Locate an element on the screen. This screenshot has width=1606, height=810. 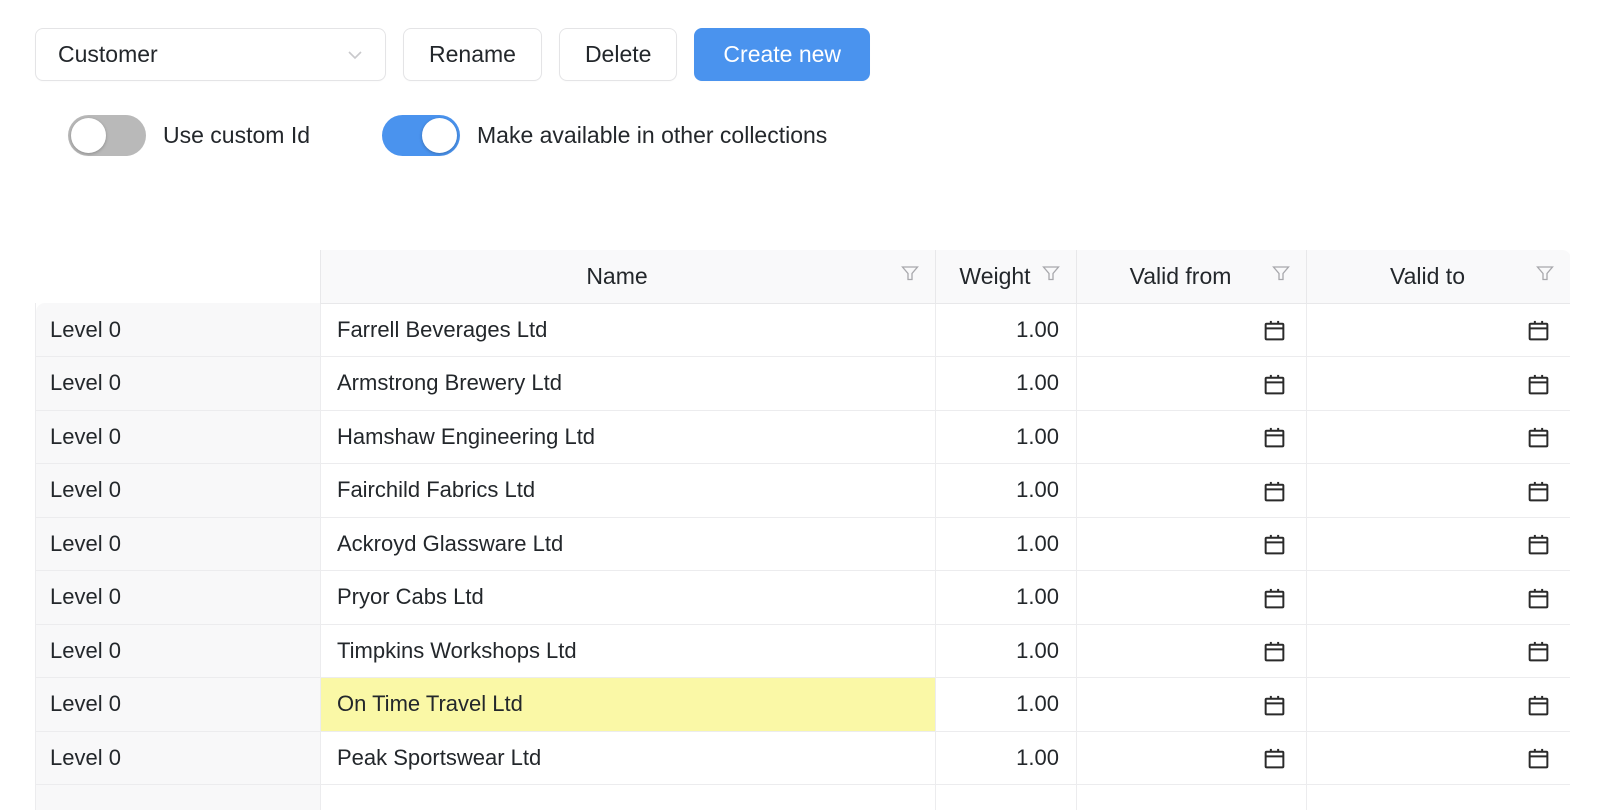
column-header-valid-to: Valid to is located at coordinates (1438, 277).